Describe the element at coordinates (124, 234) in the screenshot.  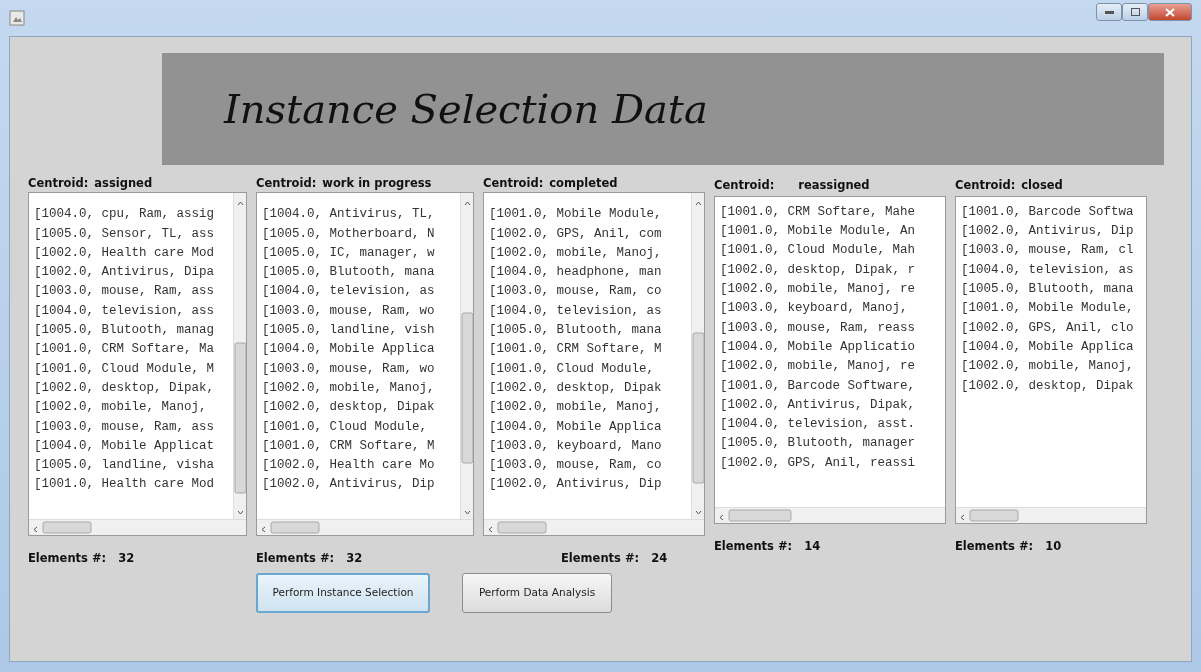
I see `list-row: [1005.0, Sensor, TL, ass` at that location.